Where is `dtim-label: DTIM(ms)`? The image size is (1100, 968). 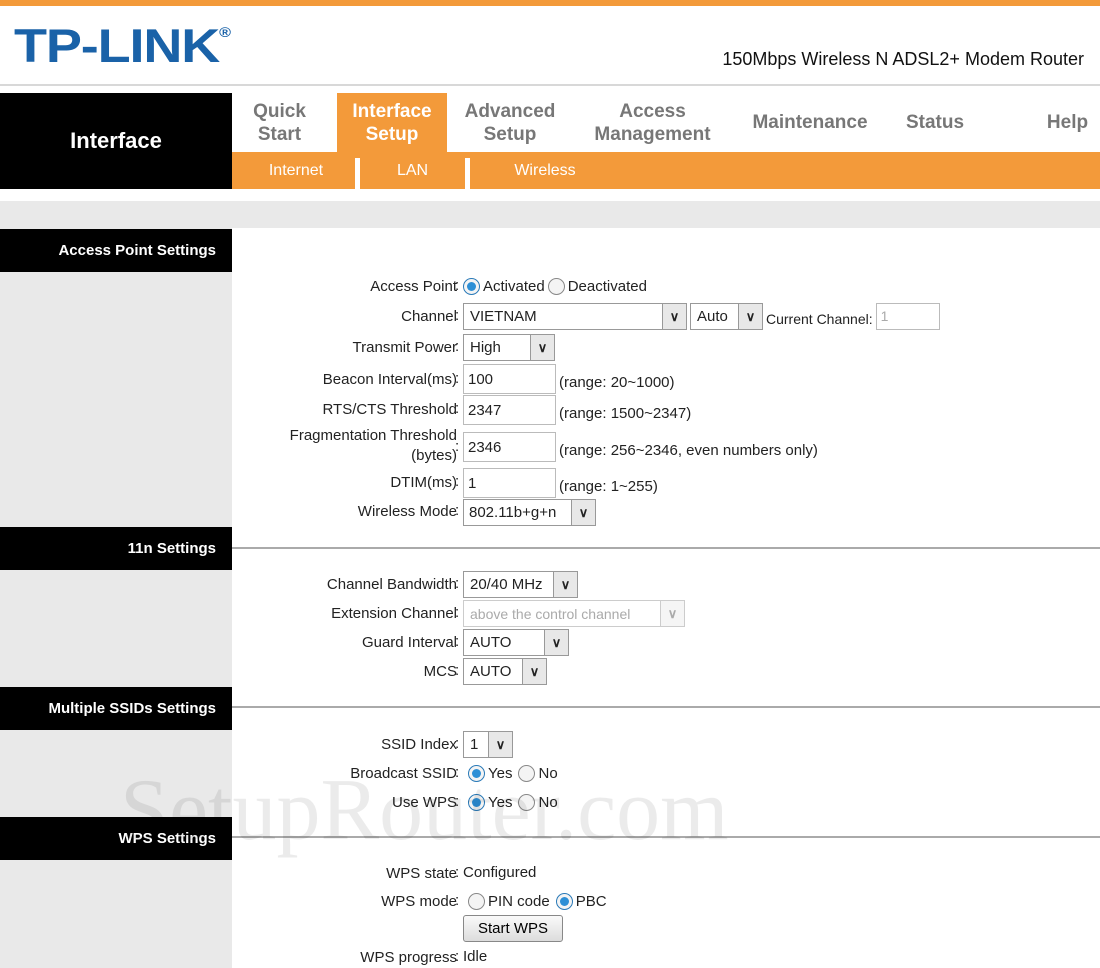
dtim-label: DTIM(ms) is located at coordinates (423, 482).